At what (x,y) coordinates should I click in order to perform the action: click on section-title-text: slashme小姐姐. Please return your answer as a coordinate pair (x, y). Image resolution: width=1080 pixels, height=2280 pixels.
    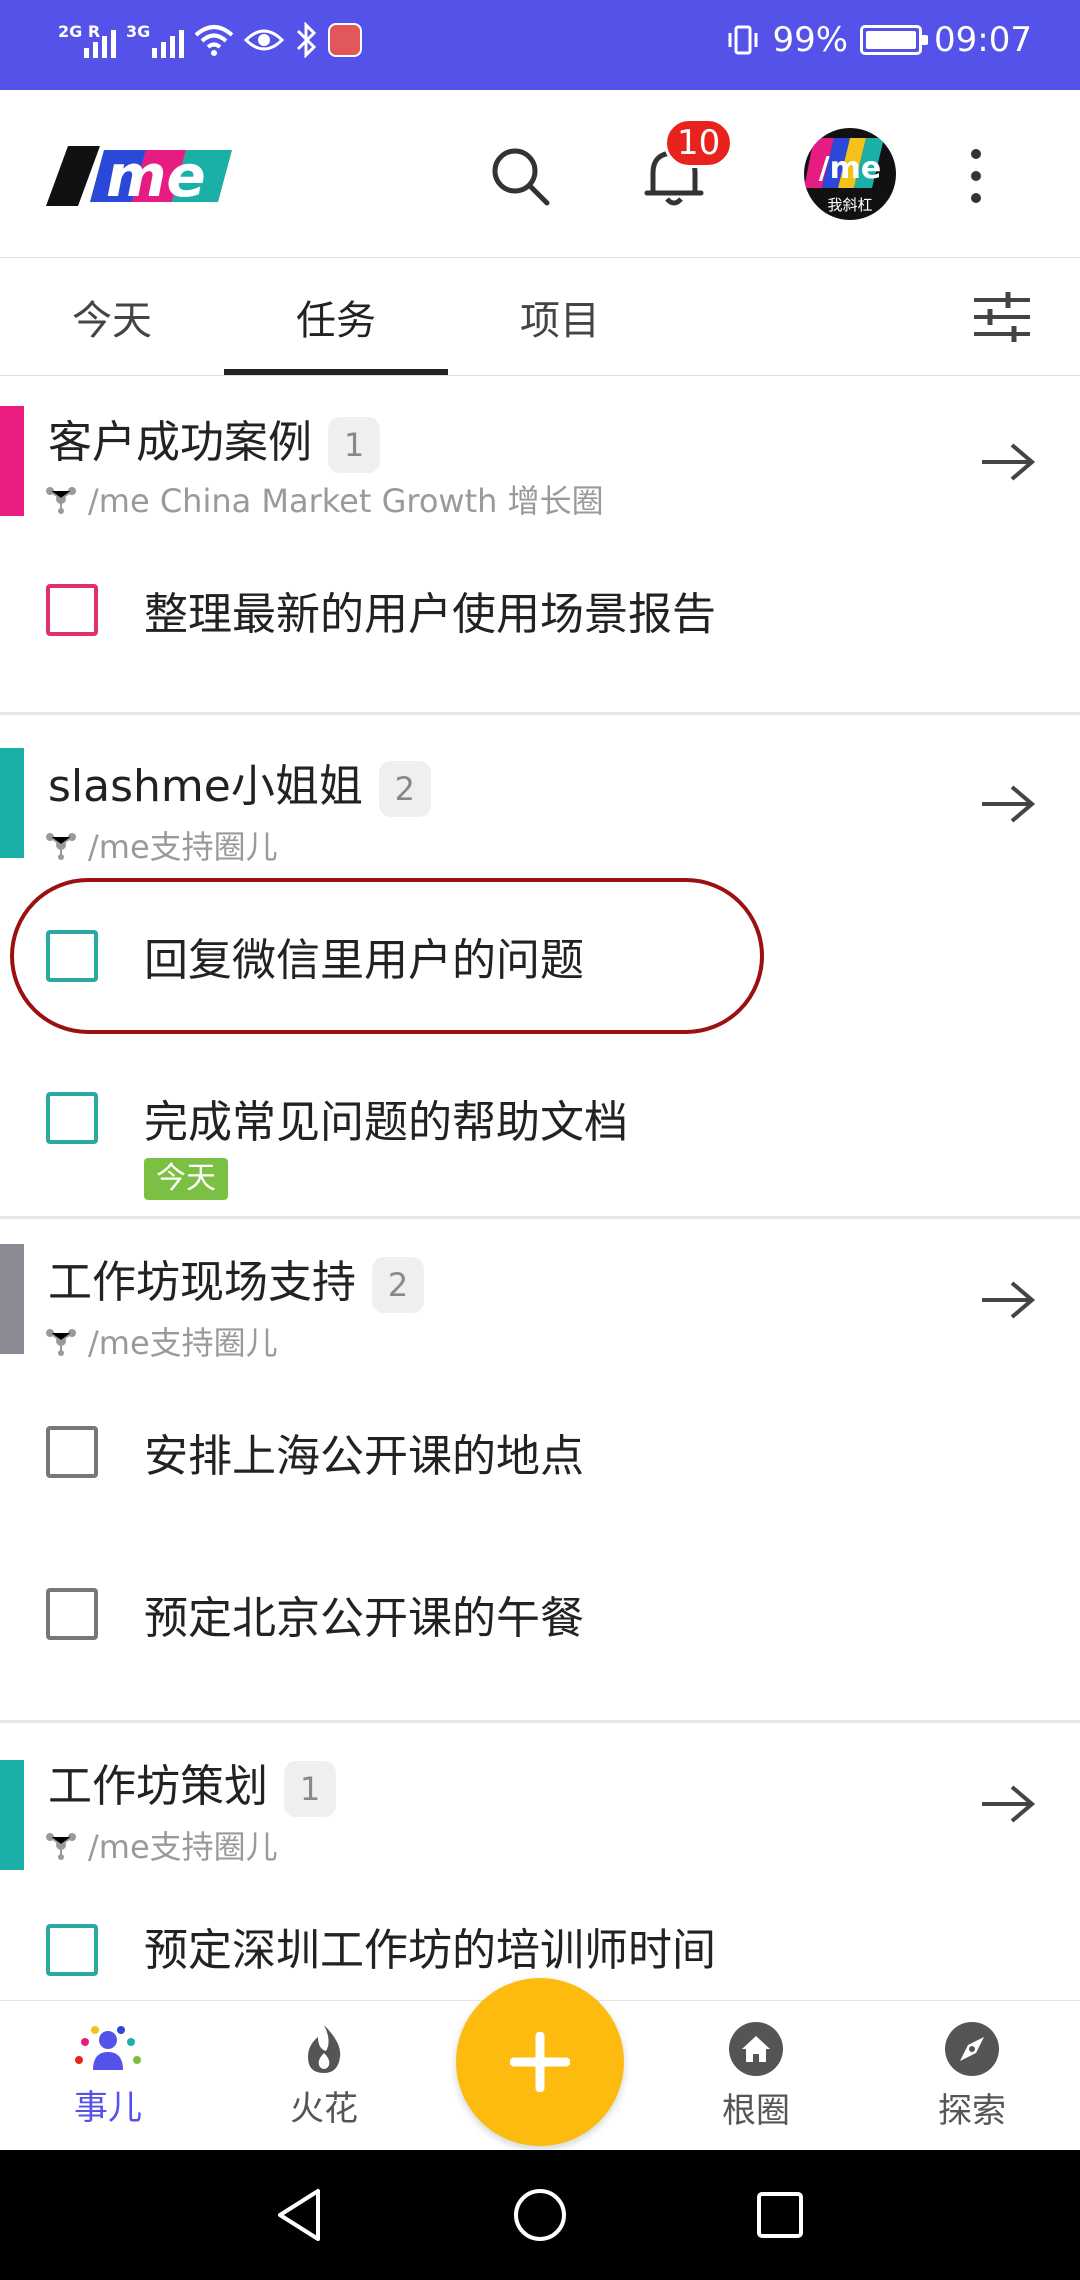
    Looking at the image, I should click on (205, 786).